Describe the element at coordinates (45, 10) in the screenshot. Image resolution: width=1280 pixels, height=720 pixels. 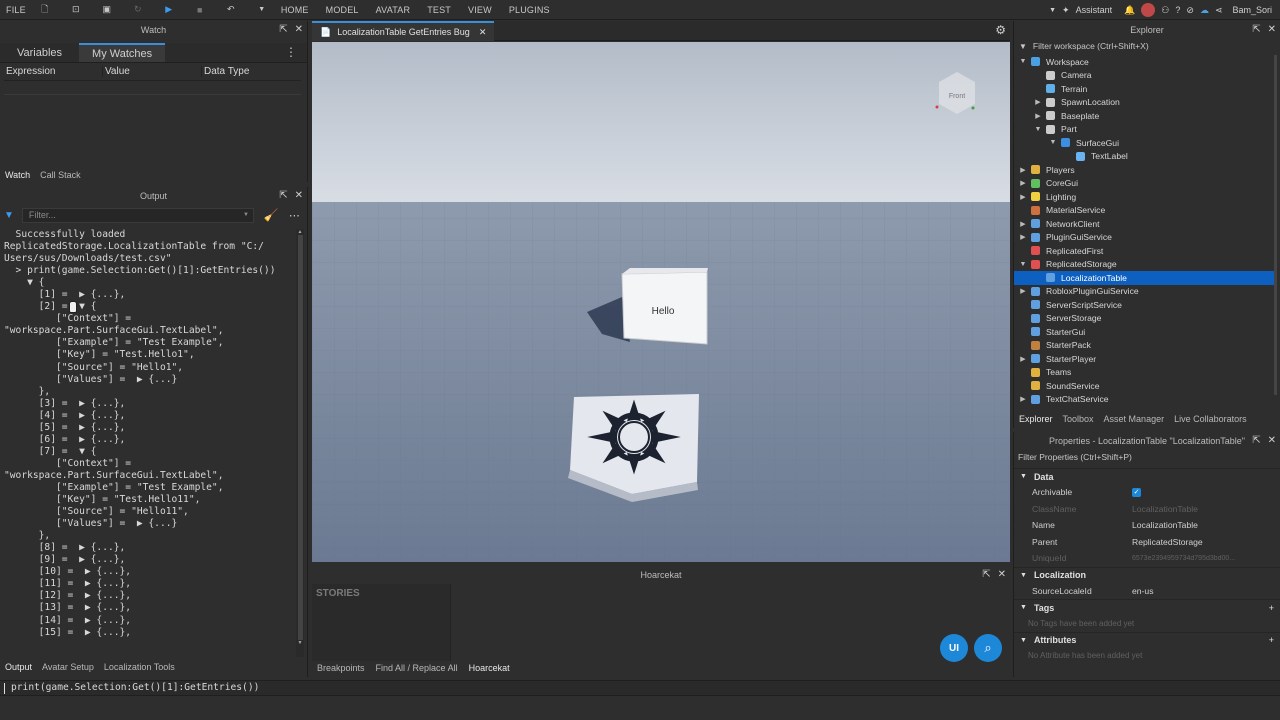
I see `new-file-icon: 🗋` at that location.